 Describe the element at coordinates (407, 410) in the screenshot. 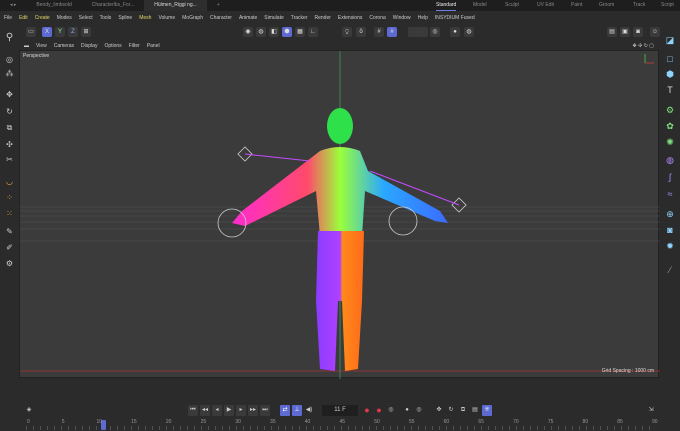

I see `motion-record-icon: ●` at that location.